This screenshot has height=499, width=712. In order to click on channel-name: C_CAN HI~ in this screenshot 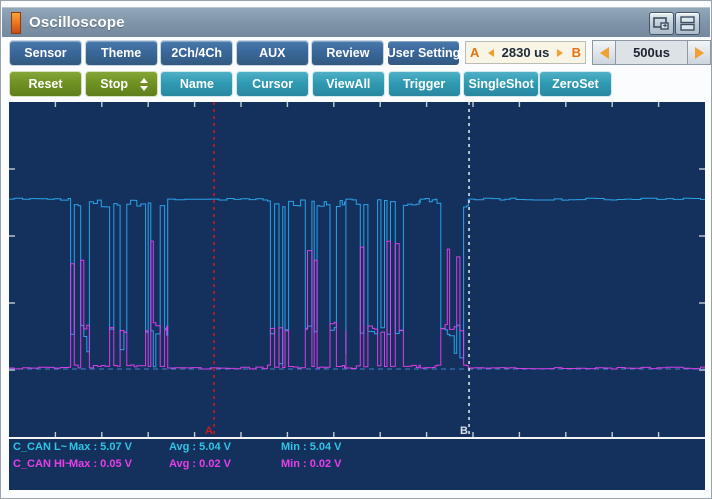, I will do `click(42, 464)`.